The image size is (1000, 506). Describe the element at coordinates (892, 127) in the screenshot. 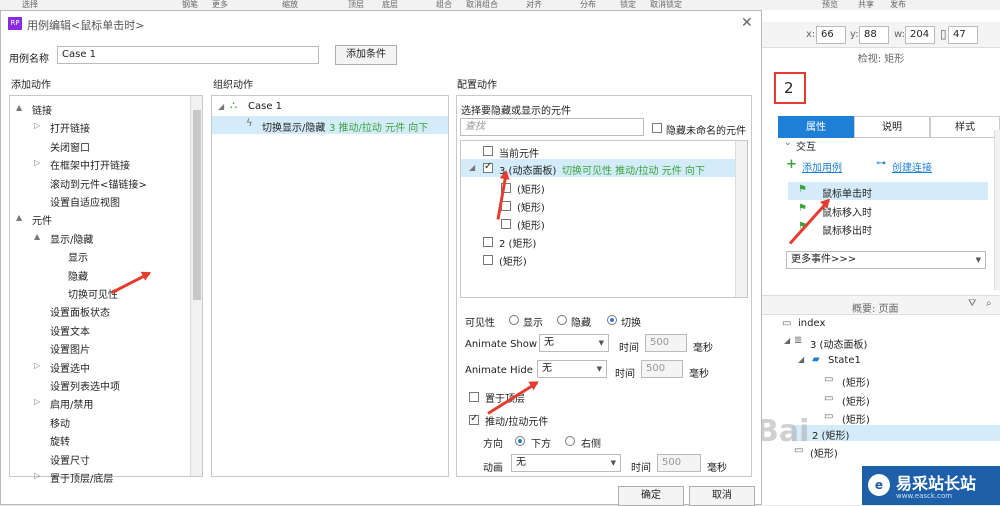

I see `tab-notes: 说明` at that location.